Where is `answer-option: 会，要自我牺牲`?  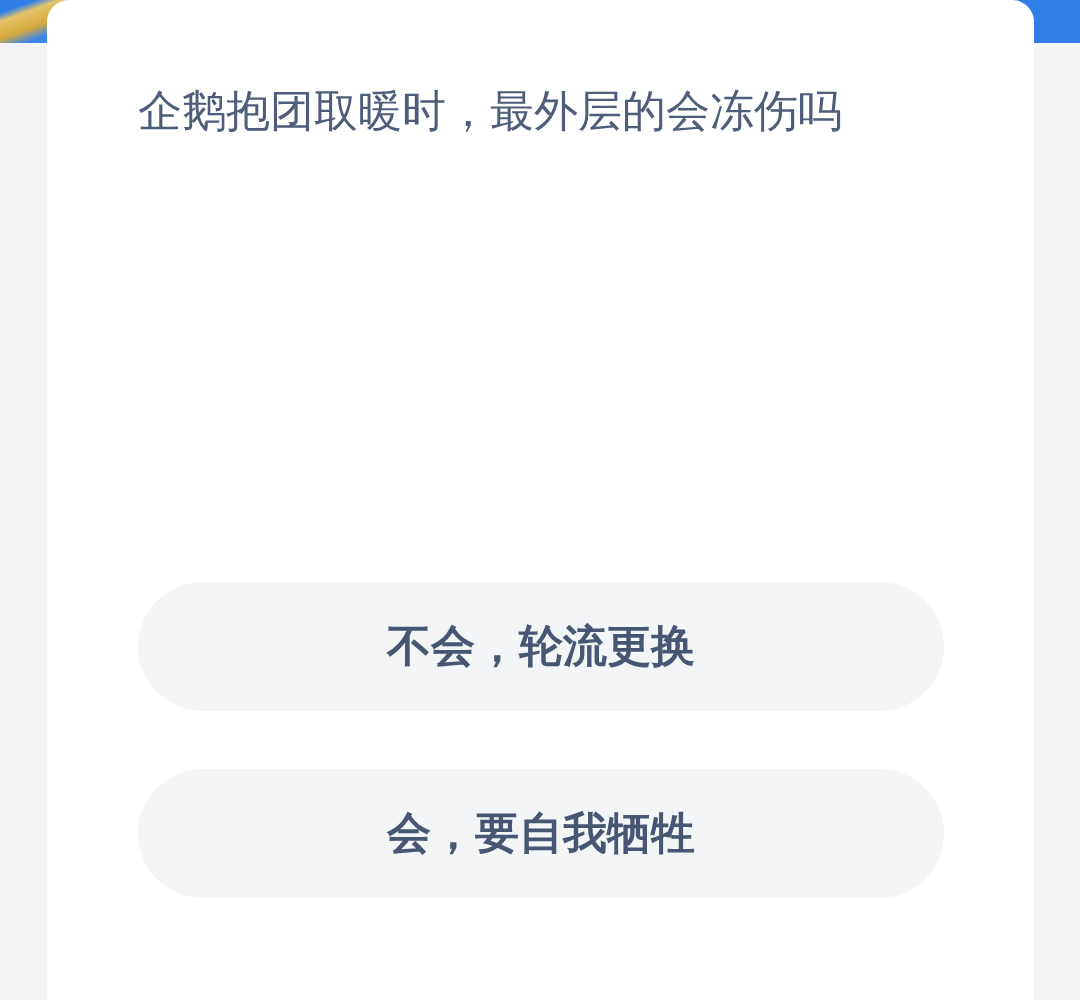
answer-option: 会，要自我牺牲 is located at coordinates (541, 833).